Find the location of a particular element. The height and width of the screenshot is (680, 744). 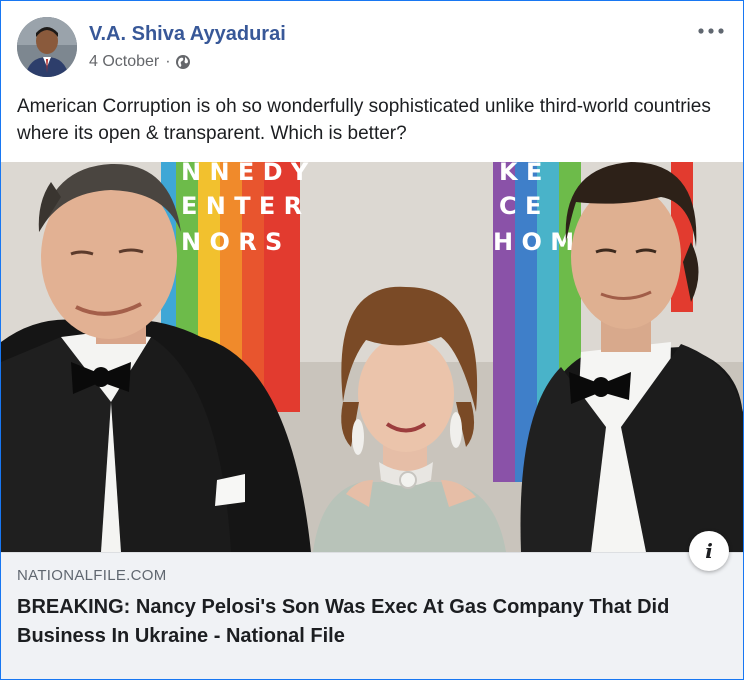

backdrop-text-3: N O R S is located at coordinates (231, 242).